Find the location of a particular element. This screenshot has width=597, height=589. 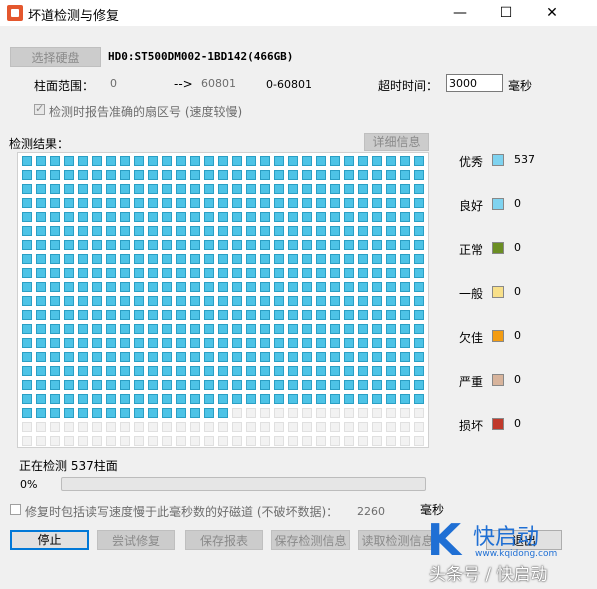

stop-button: 停止 is located at coordinates (49, 540).